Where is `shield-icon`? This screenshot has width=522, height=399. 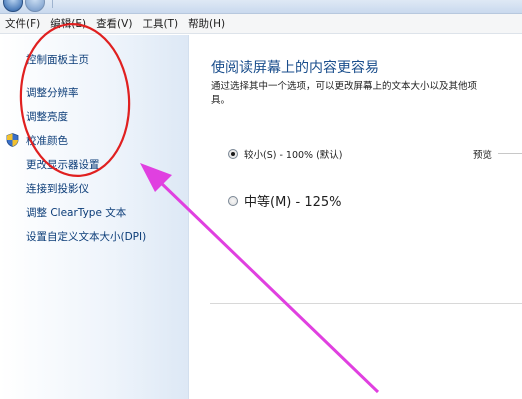
shield-icon is located at coordinates (12, 140).